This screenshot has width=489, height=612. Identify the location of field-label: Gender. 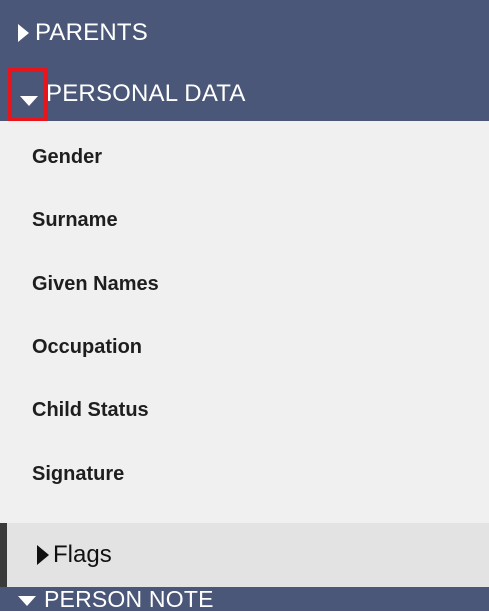
(67, 156).